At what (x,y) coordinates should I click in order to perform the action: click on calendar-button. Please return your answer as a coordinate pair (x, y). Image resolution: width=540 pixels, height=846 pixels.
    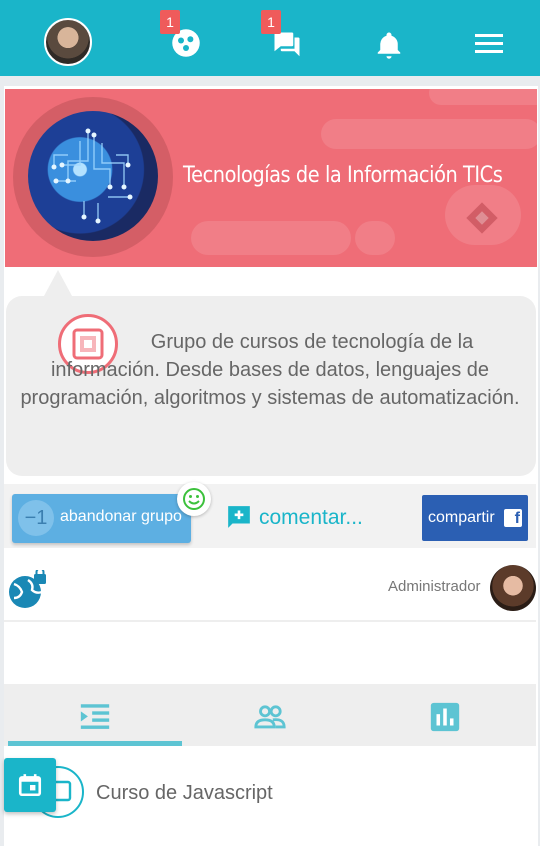
    Looking at the image, I should click on (30, 785).